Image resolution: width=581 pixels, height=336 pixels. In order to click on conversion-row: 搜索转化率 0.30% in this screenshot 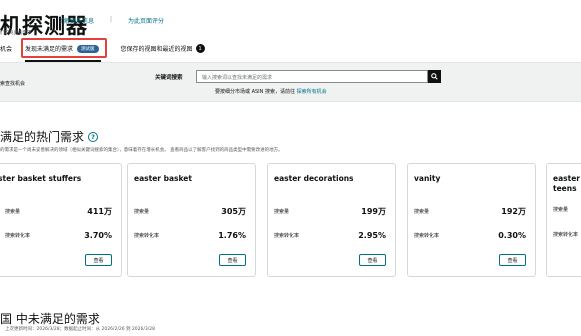, I will do `click(470, 235)`.